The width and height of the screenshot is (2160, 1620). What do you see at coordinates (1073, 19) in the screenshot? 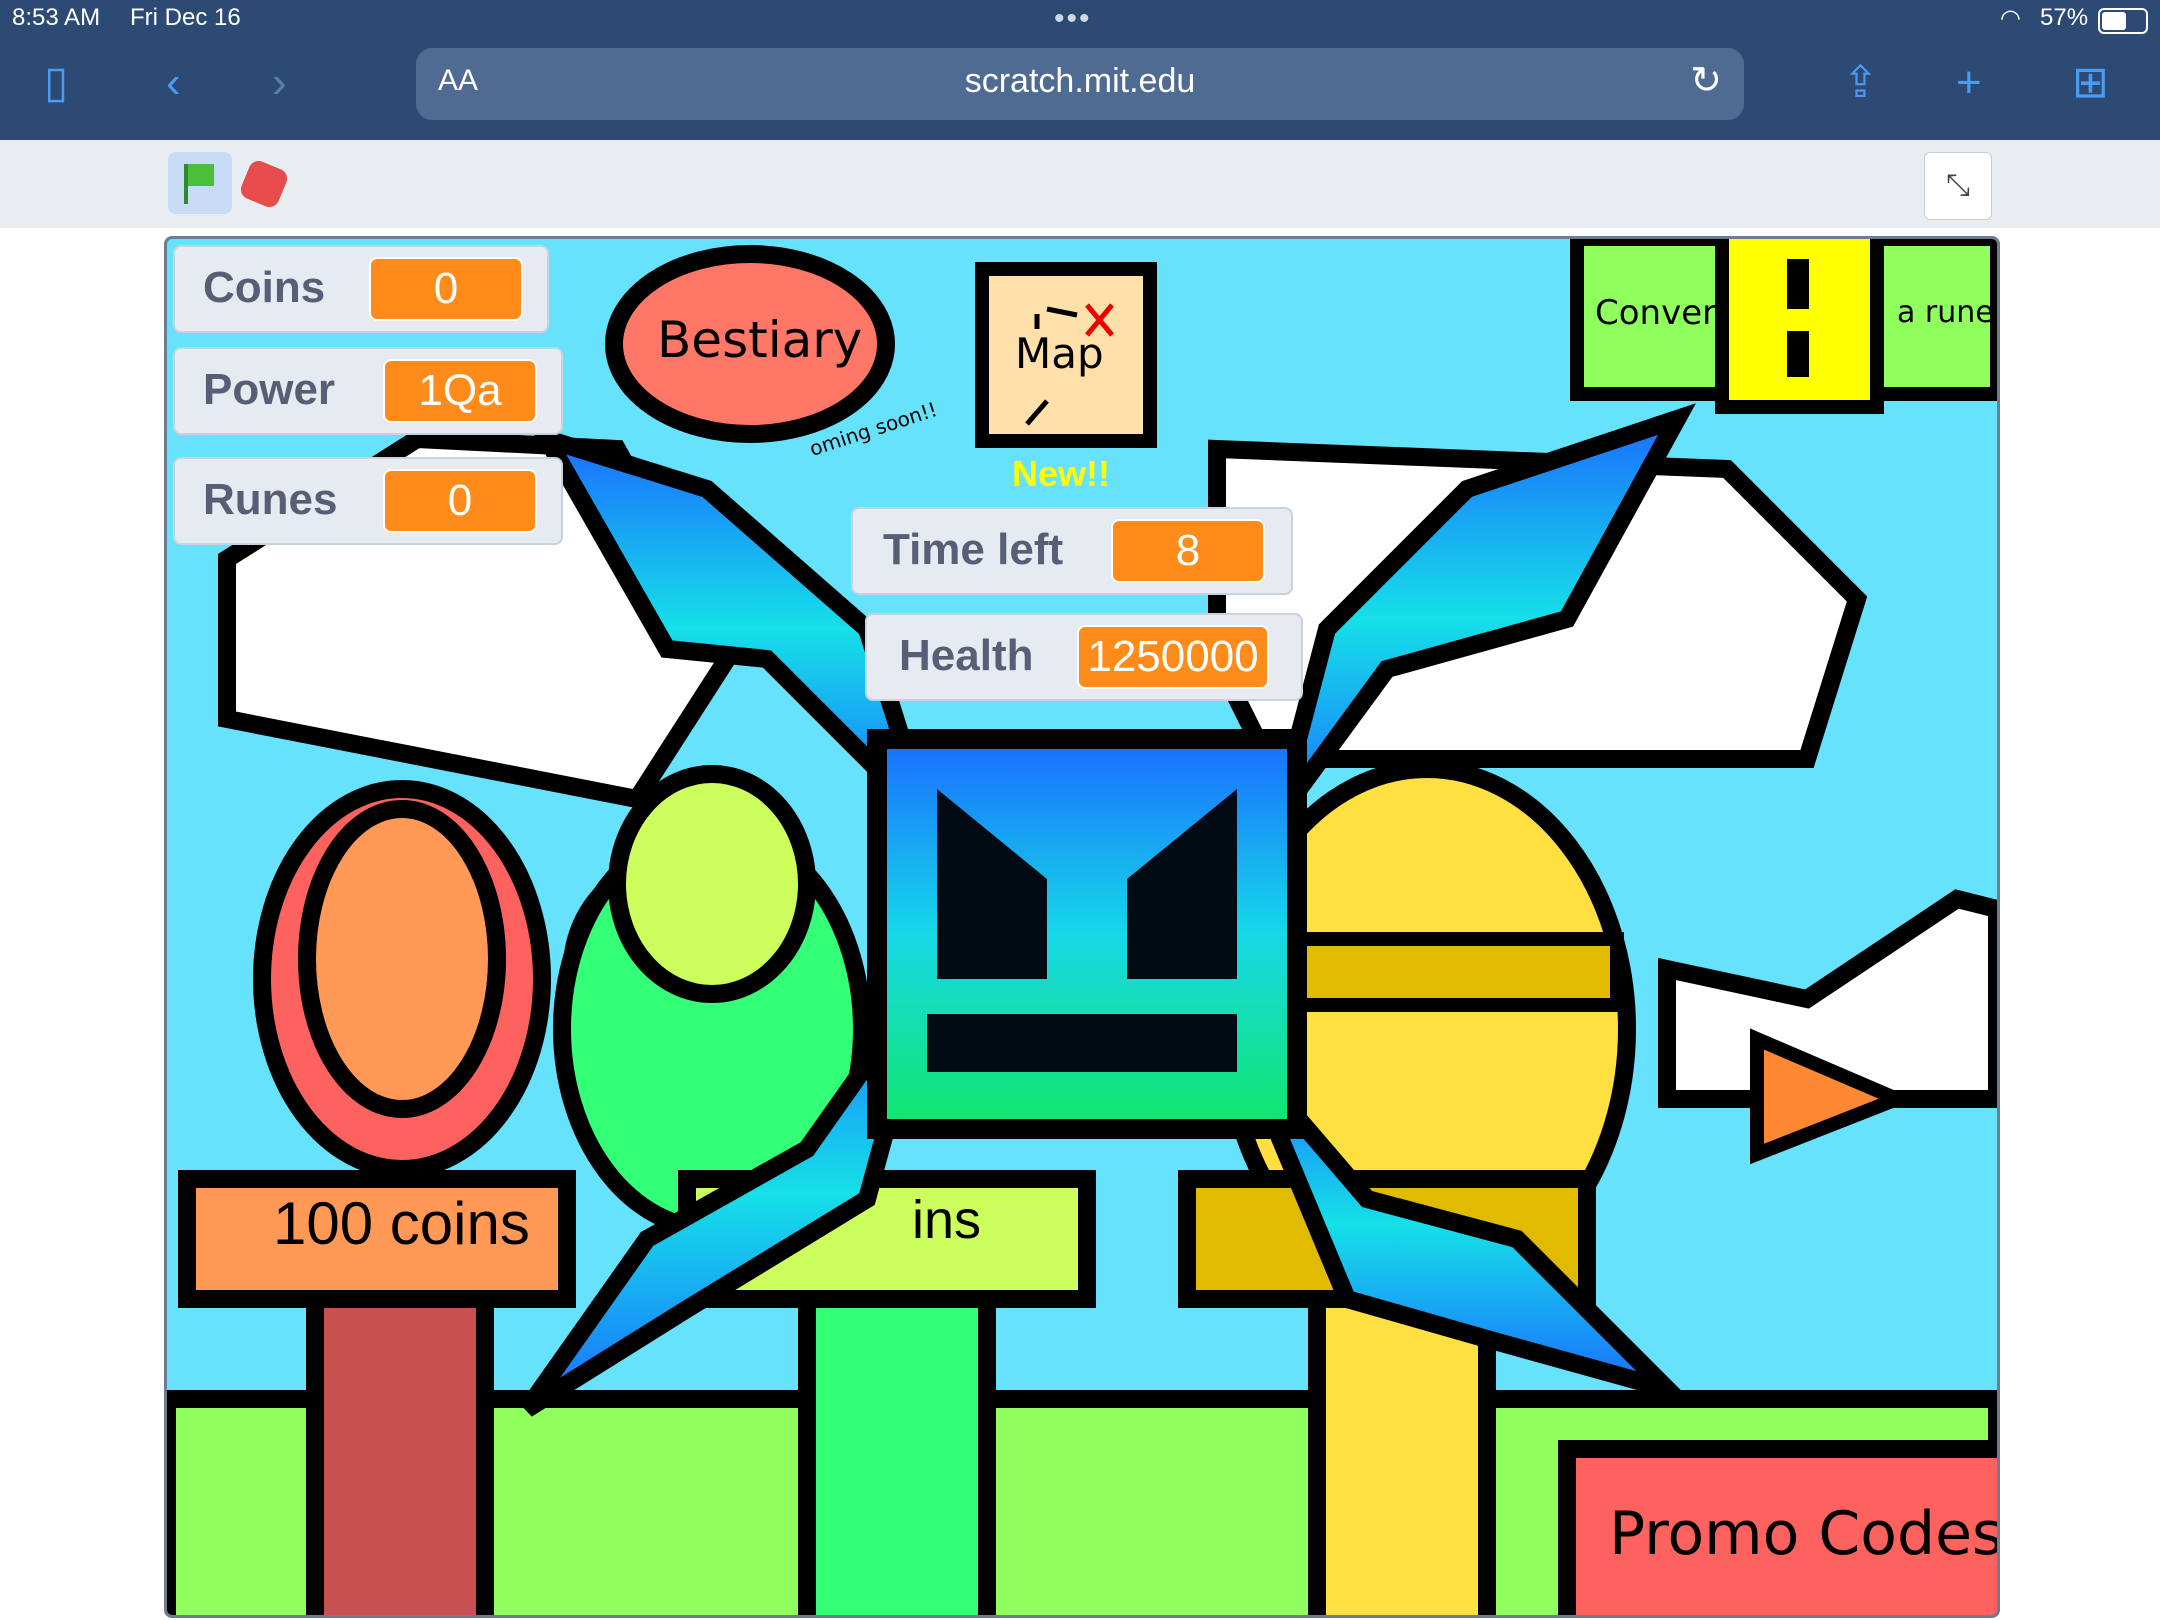
I see `multitasking-dots-icon: •••` at bounding box center [1073, 19].